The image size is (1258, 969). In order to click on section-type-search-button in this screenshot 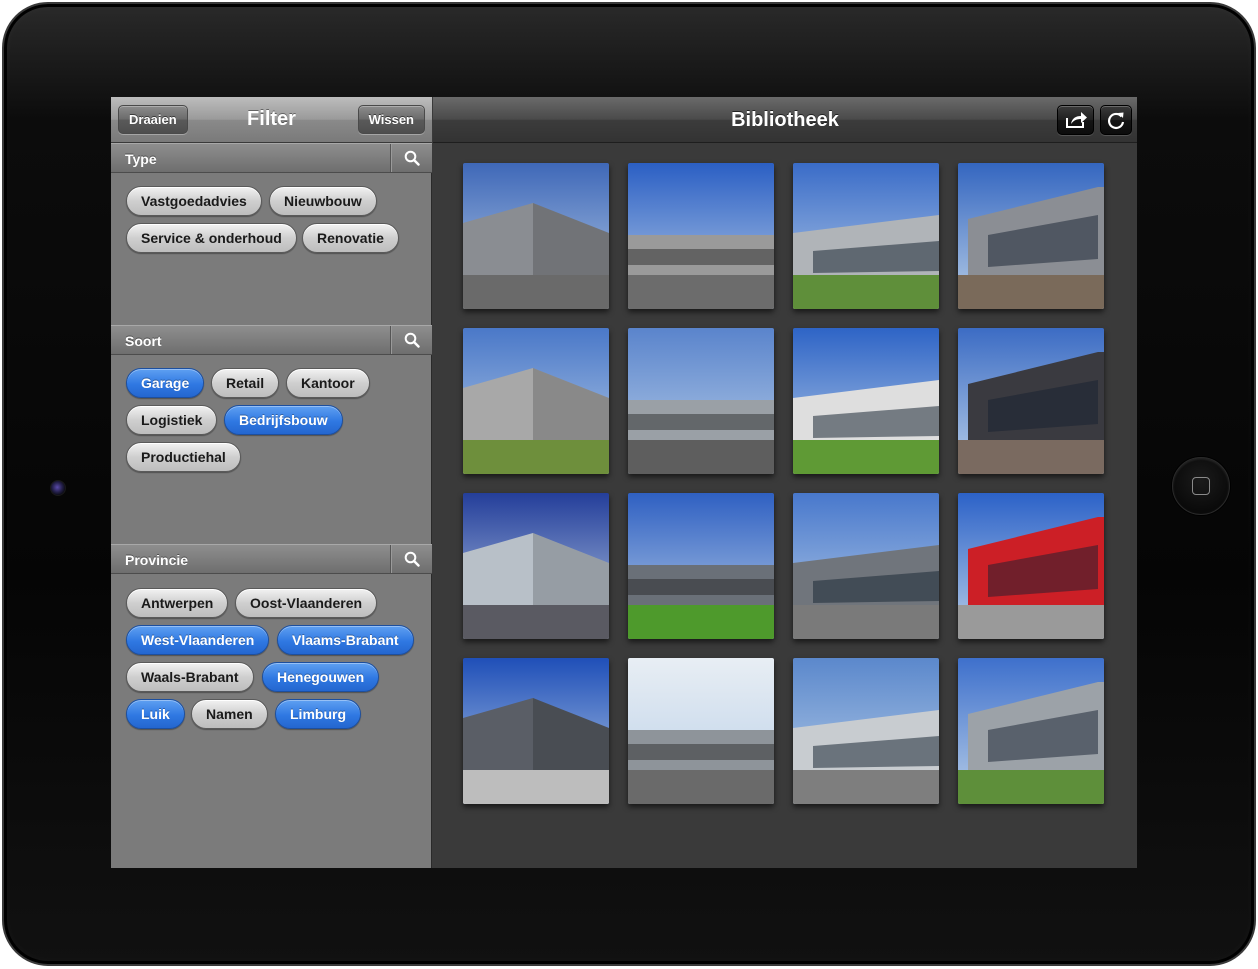, I will do `click(411, 158)`.